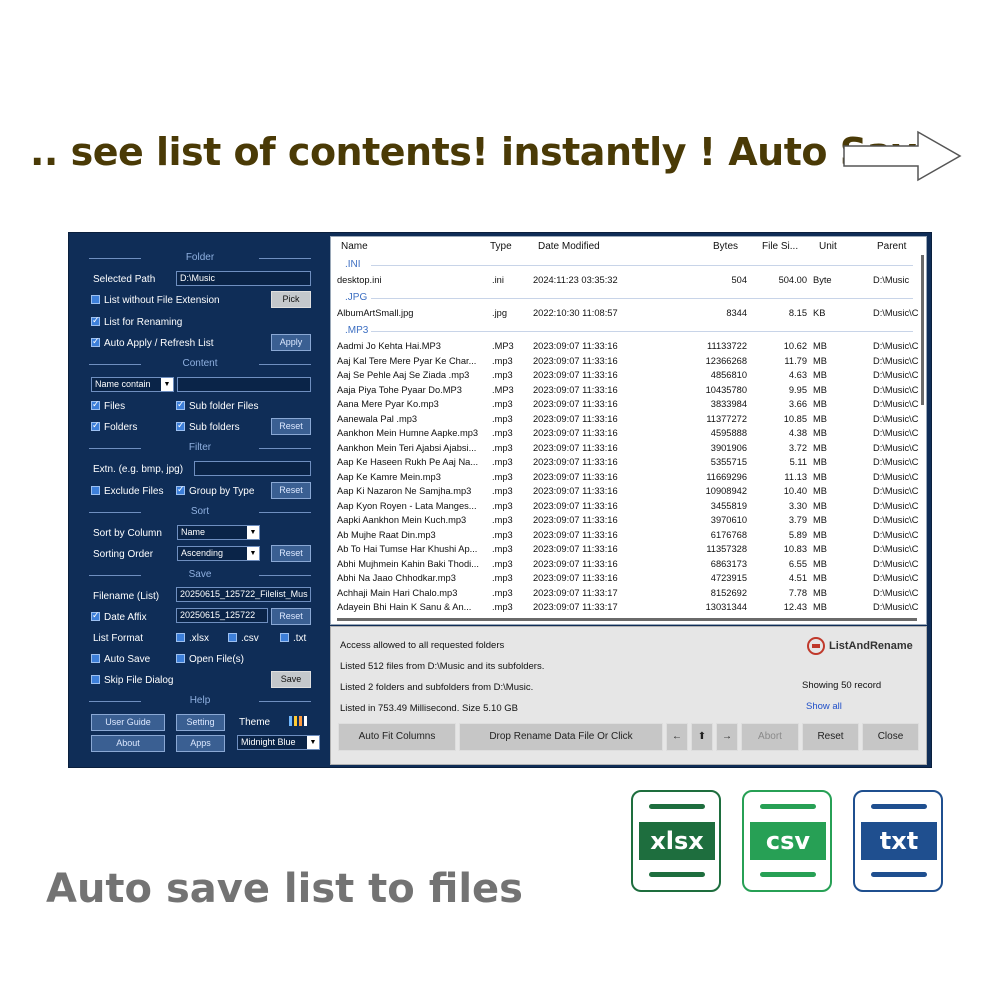 Image resolution: width=1000 pixels, height=1000 pixels. I want to click on folders-checkbox, so click(95, 425).